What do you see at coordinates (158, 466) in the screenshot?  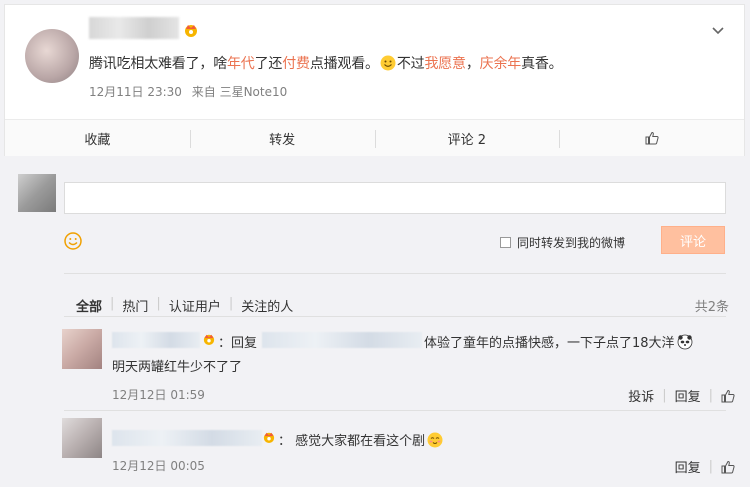 I see `comment-time: 12月12日 00:05` at bounding box center [158, 466].